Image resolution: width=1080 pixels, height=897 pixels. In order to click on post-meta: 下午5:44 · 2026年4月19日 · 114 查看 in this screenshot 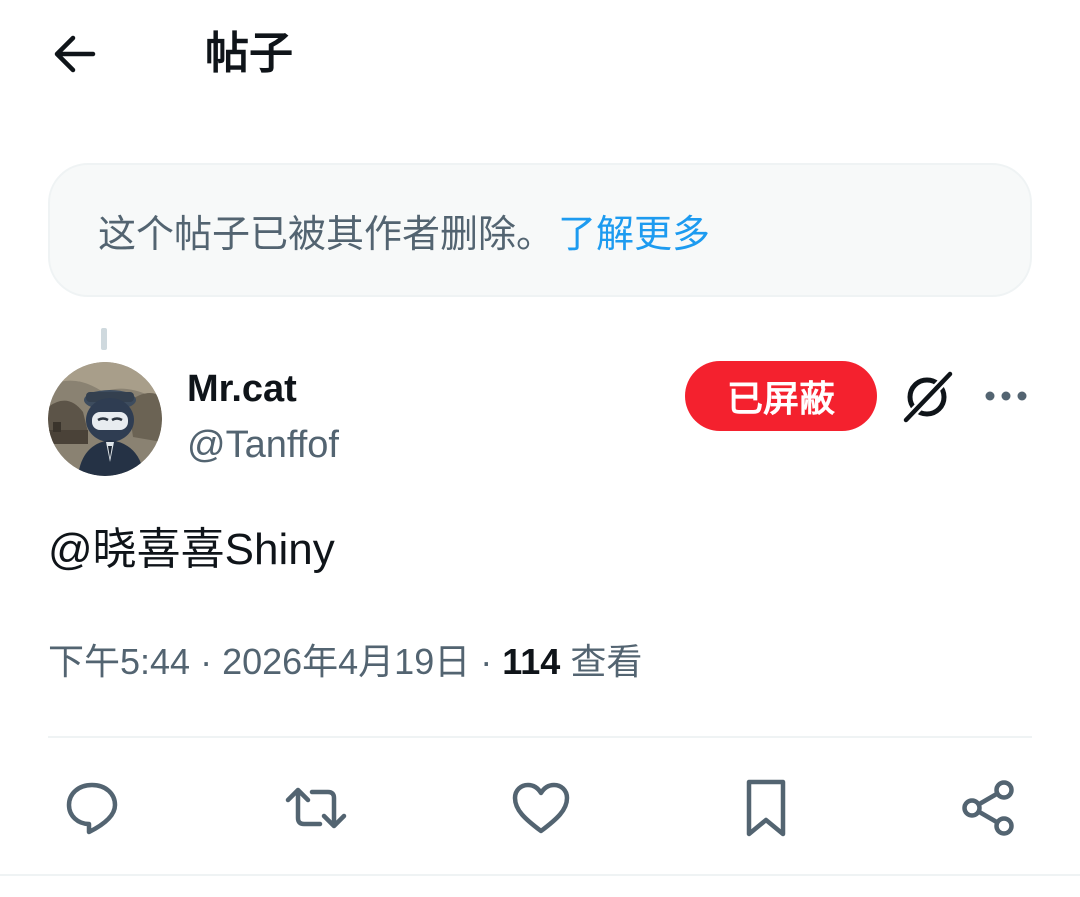, I will do `click(345, 662)`.